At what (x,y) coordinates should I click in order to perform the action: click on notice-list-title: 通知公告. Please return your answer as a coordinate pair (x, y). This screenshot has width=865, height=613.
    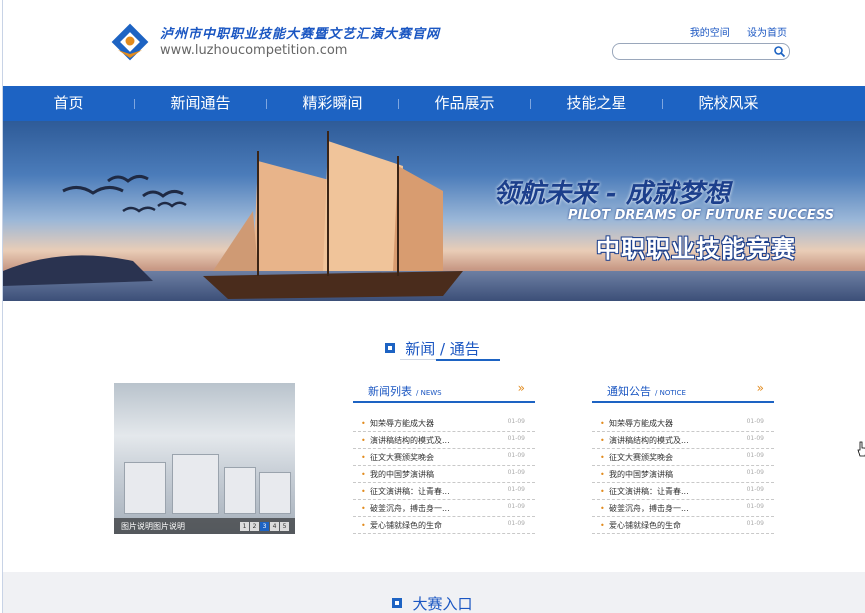
    Looking at the image, I should click on (629, 391).